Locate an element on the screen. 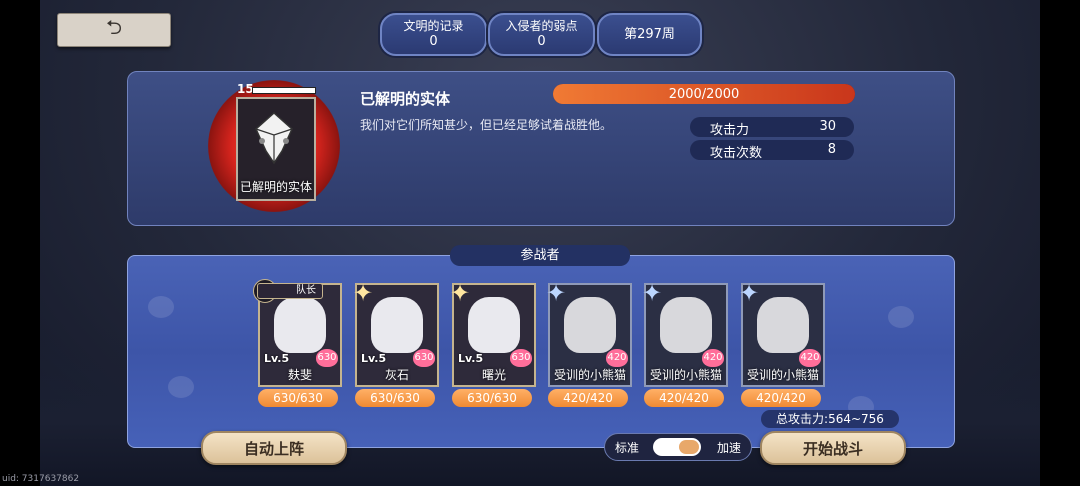  enemy-card: 已解明的实体 is located at coordinates (276, 149).